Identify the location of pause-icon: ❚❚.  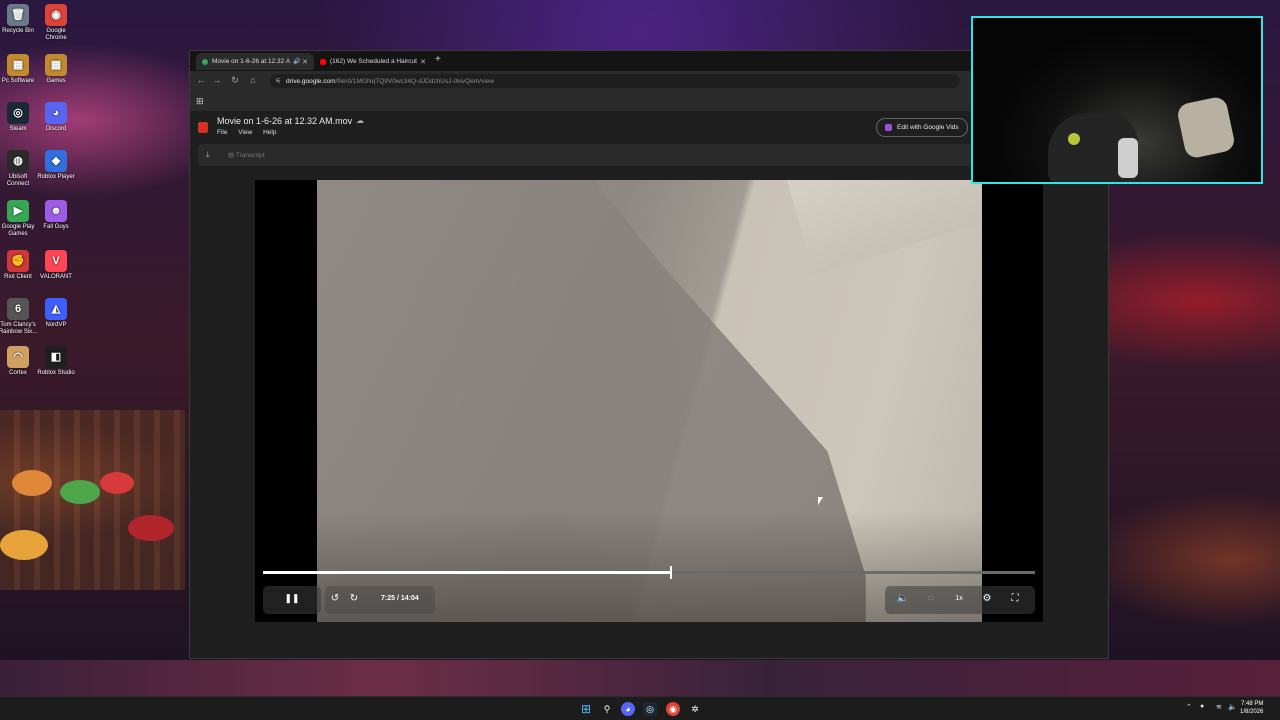
(292, 598).